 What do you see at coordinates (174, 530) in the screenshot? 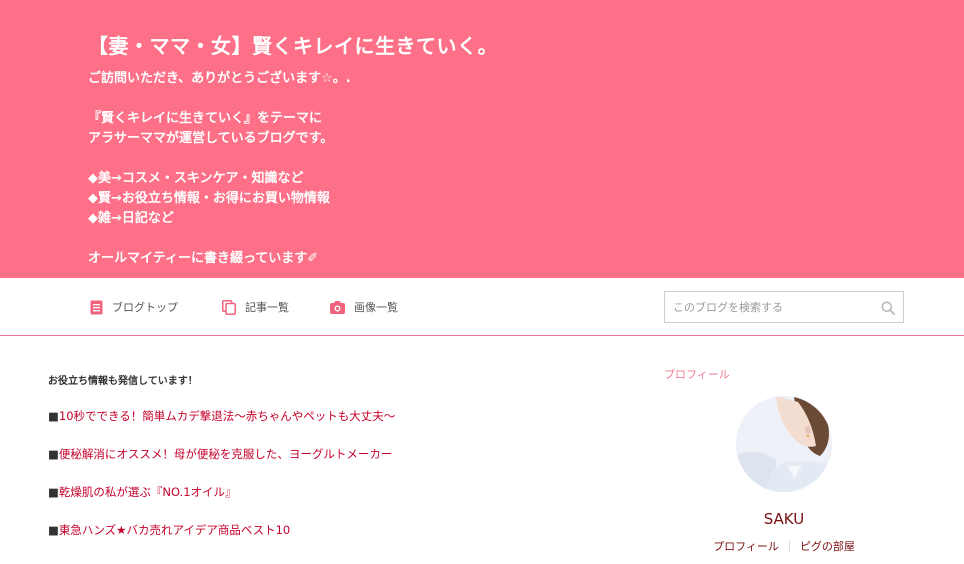
I see `article-link: 東急ハンズ★バカ売れアイデア商品ベスト10` at bounding box center [174, 530].